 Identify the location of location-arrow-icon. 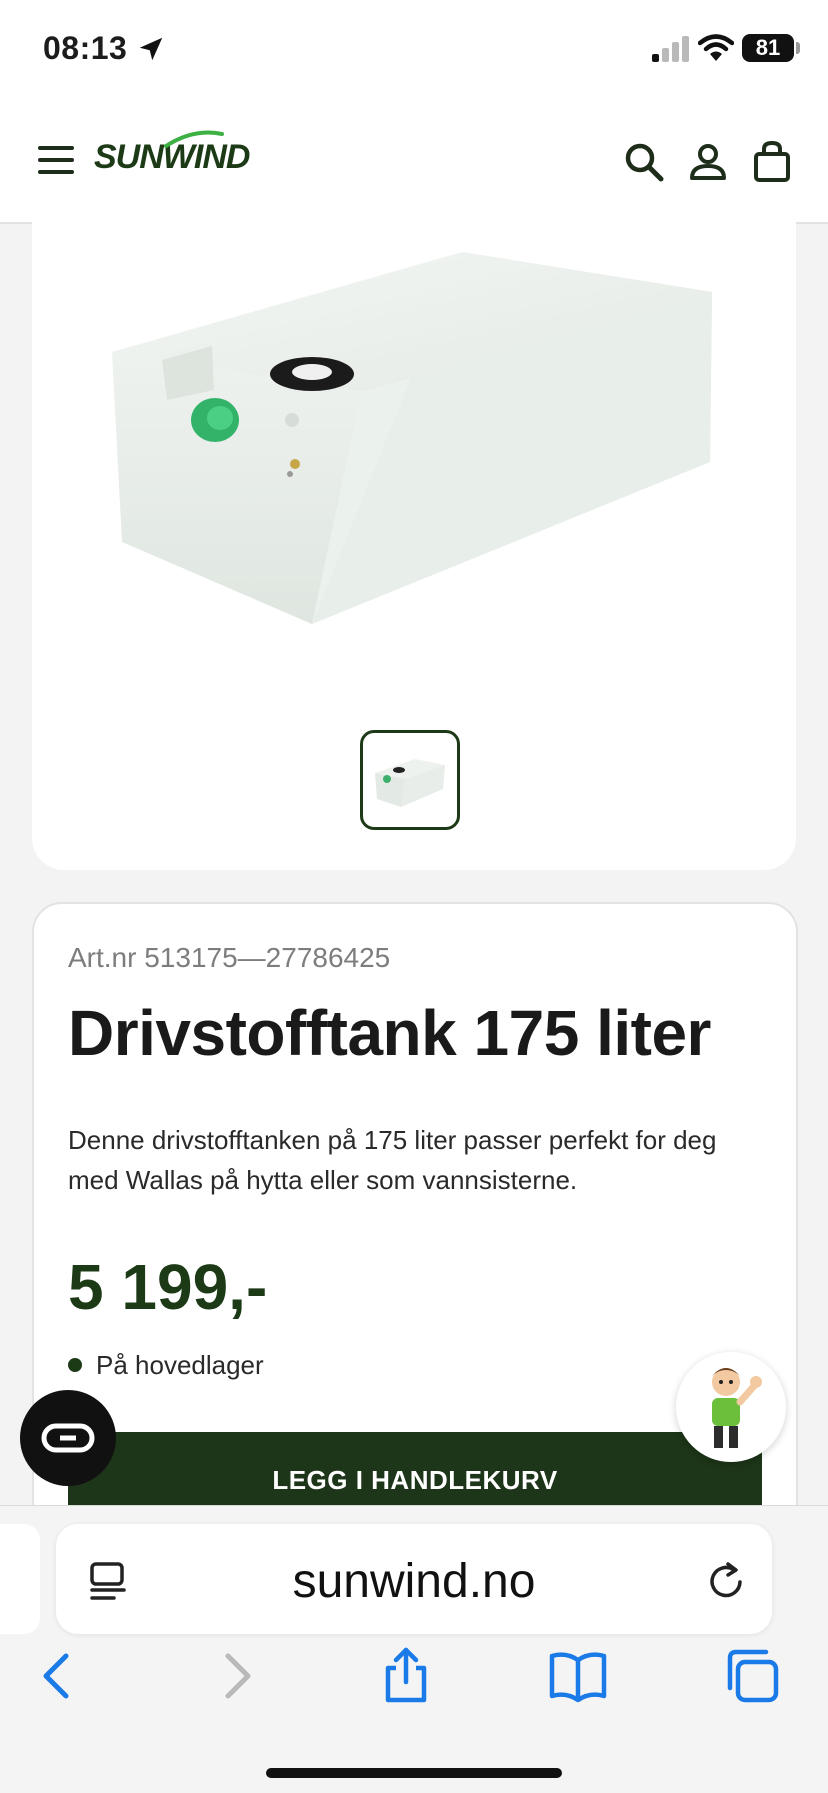
(151, 49).